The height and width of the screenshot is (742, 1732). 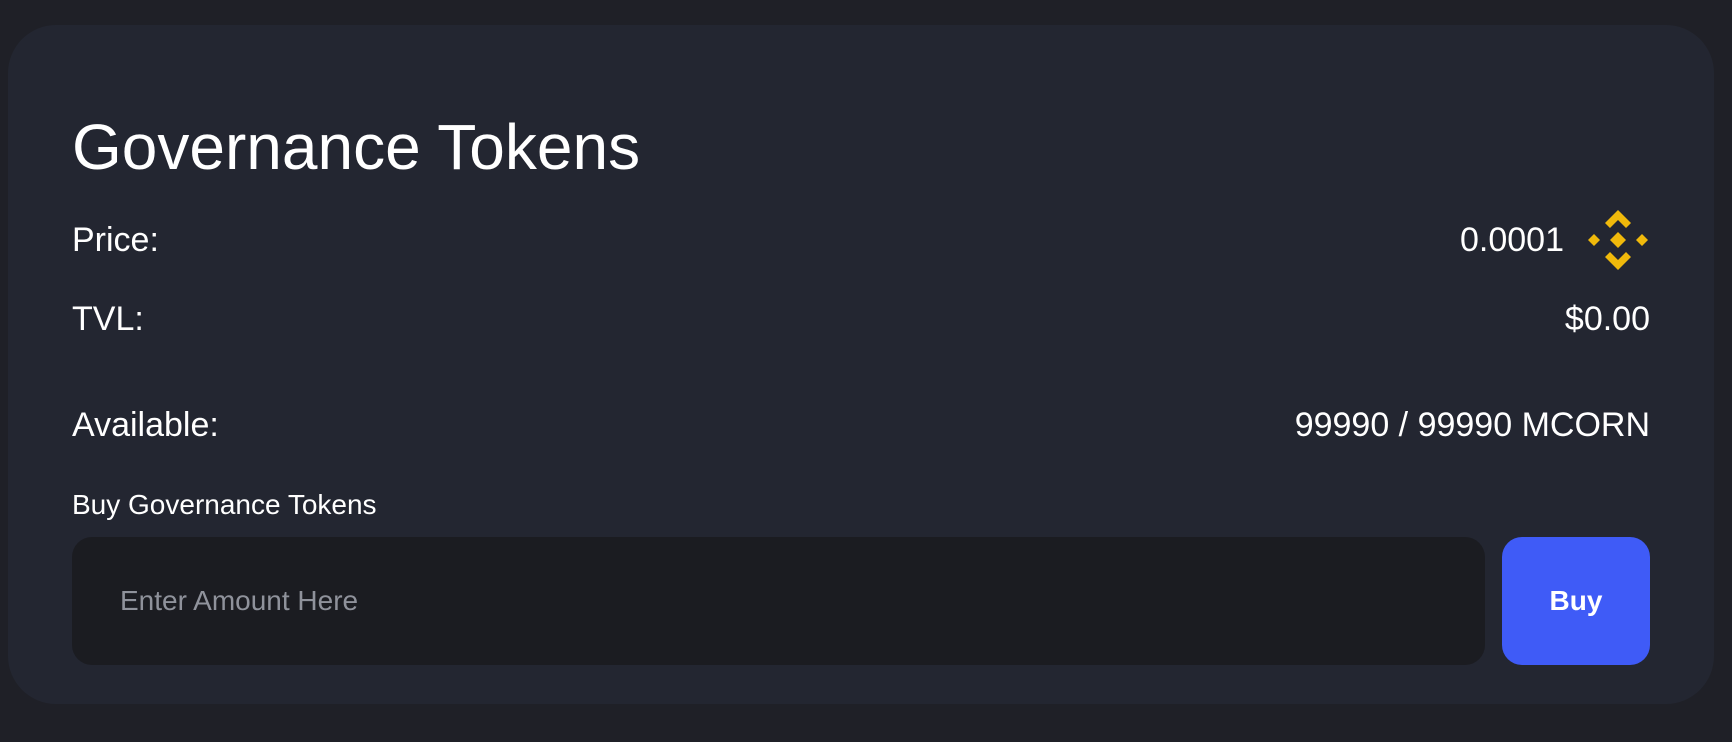 I want to click on available-label: Available:, so click(x=145, y=425).